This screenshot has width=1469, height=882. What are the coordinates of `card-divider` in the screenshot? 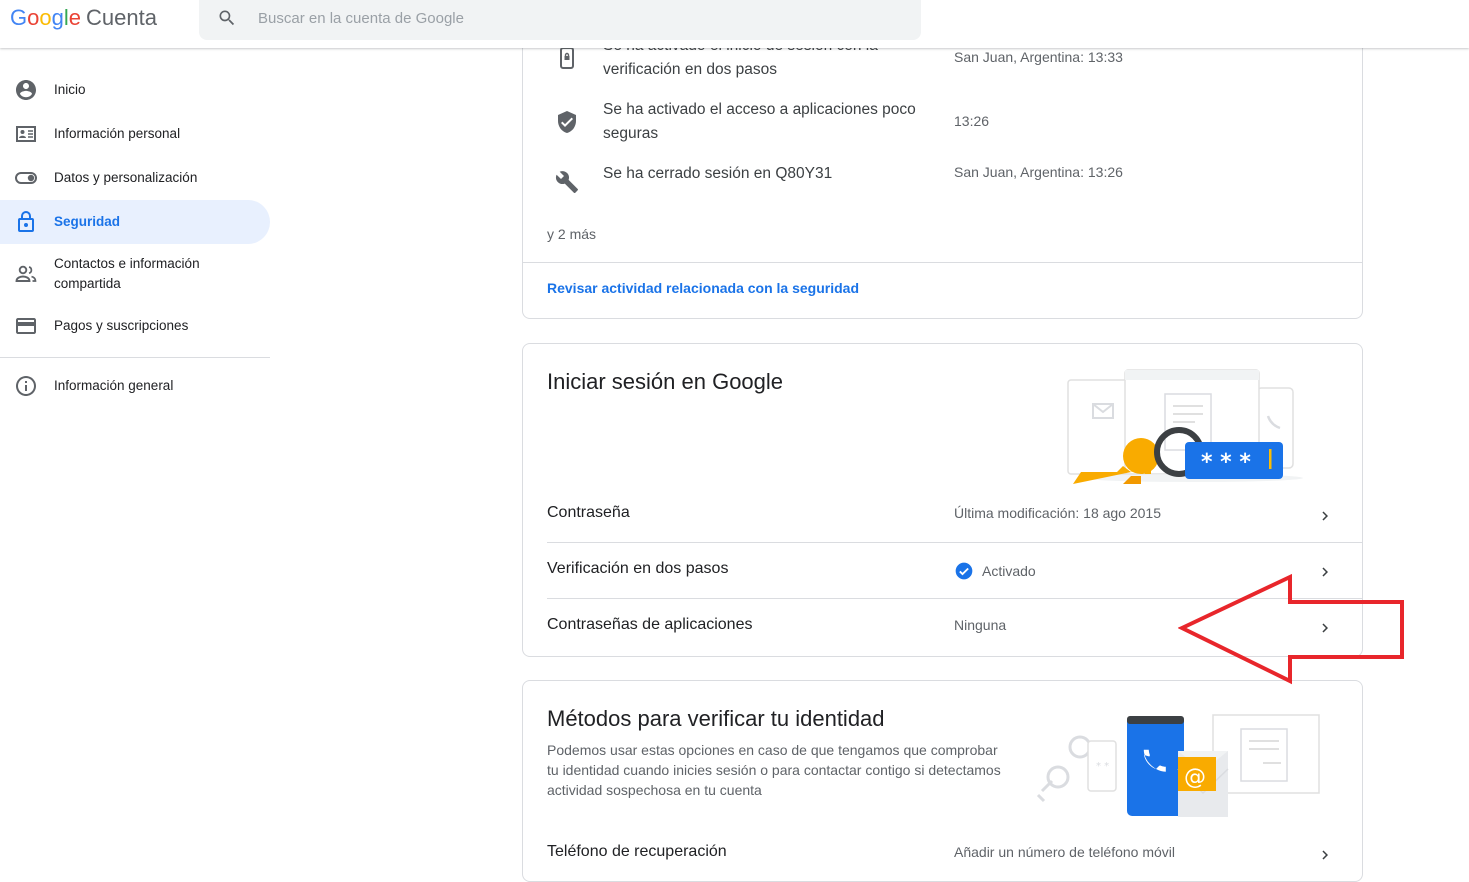 It's located at (942, 262).